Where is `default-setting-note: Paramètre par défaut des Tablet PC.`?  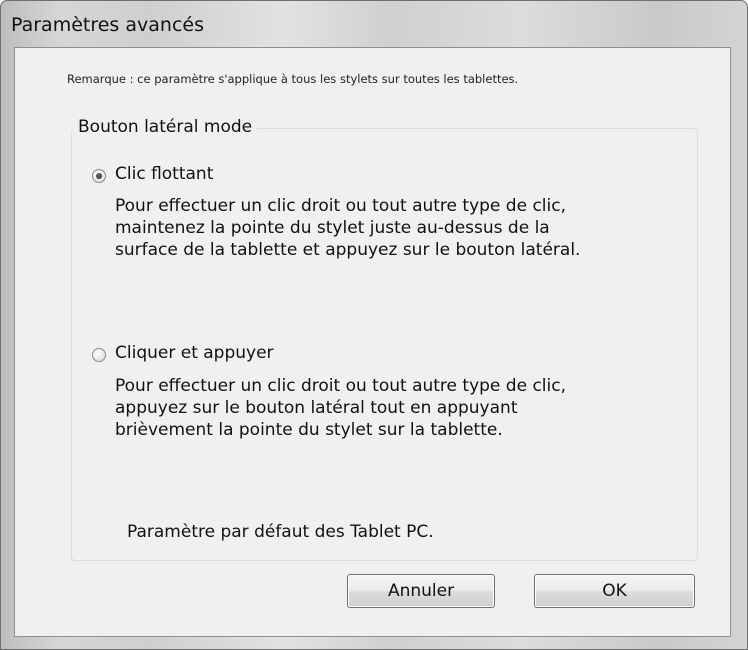 default-setting-note: Paramètre par défaut des Tablet PC. is located at coordinates (280, 532).